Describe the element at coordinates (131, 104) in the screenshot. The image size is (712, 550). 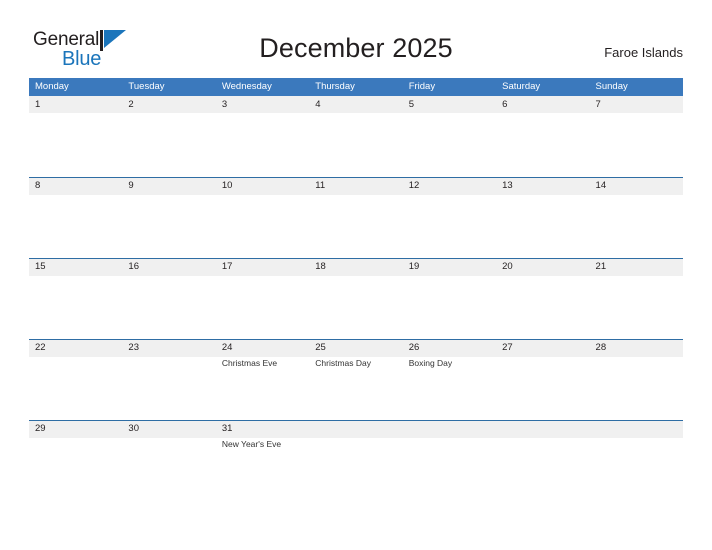
I see `day-number: 2` at that location.